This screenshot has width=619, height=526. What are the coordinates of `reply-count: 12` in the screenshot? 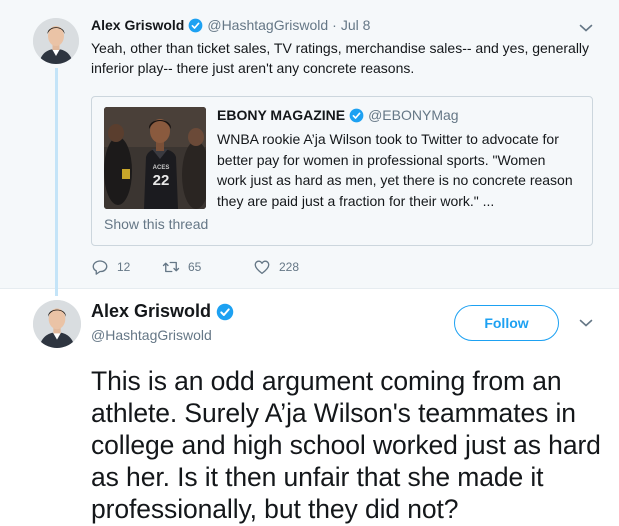 It's located at (124, 267).